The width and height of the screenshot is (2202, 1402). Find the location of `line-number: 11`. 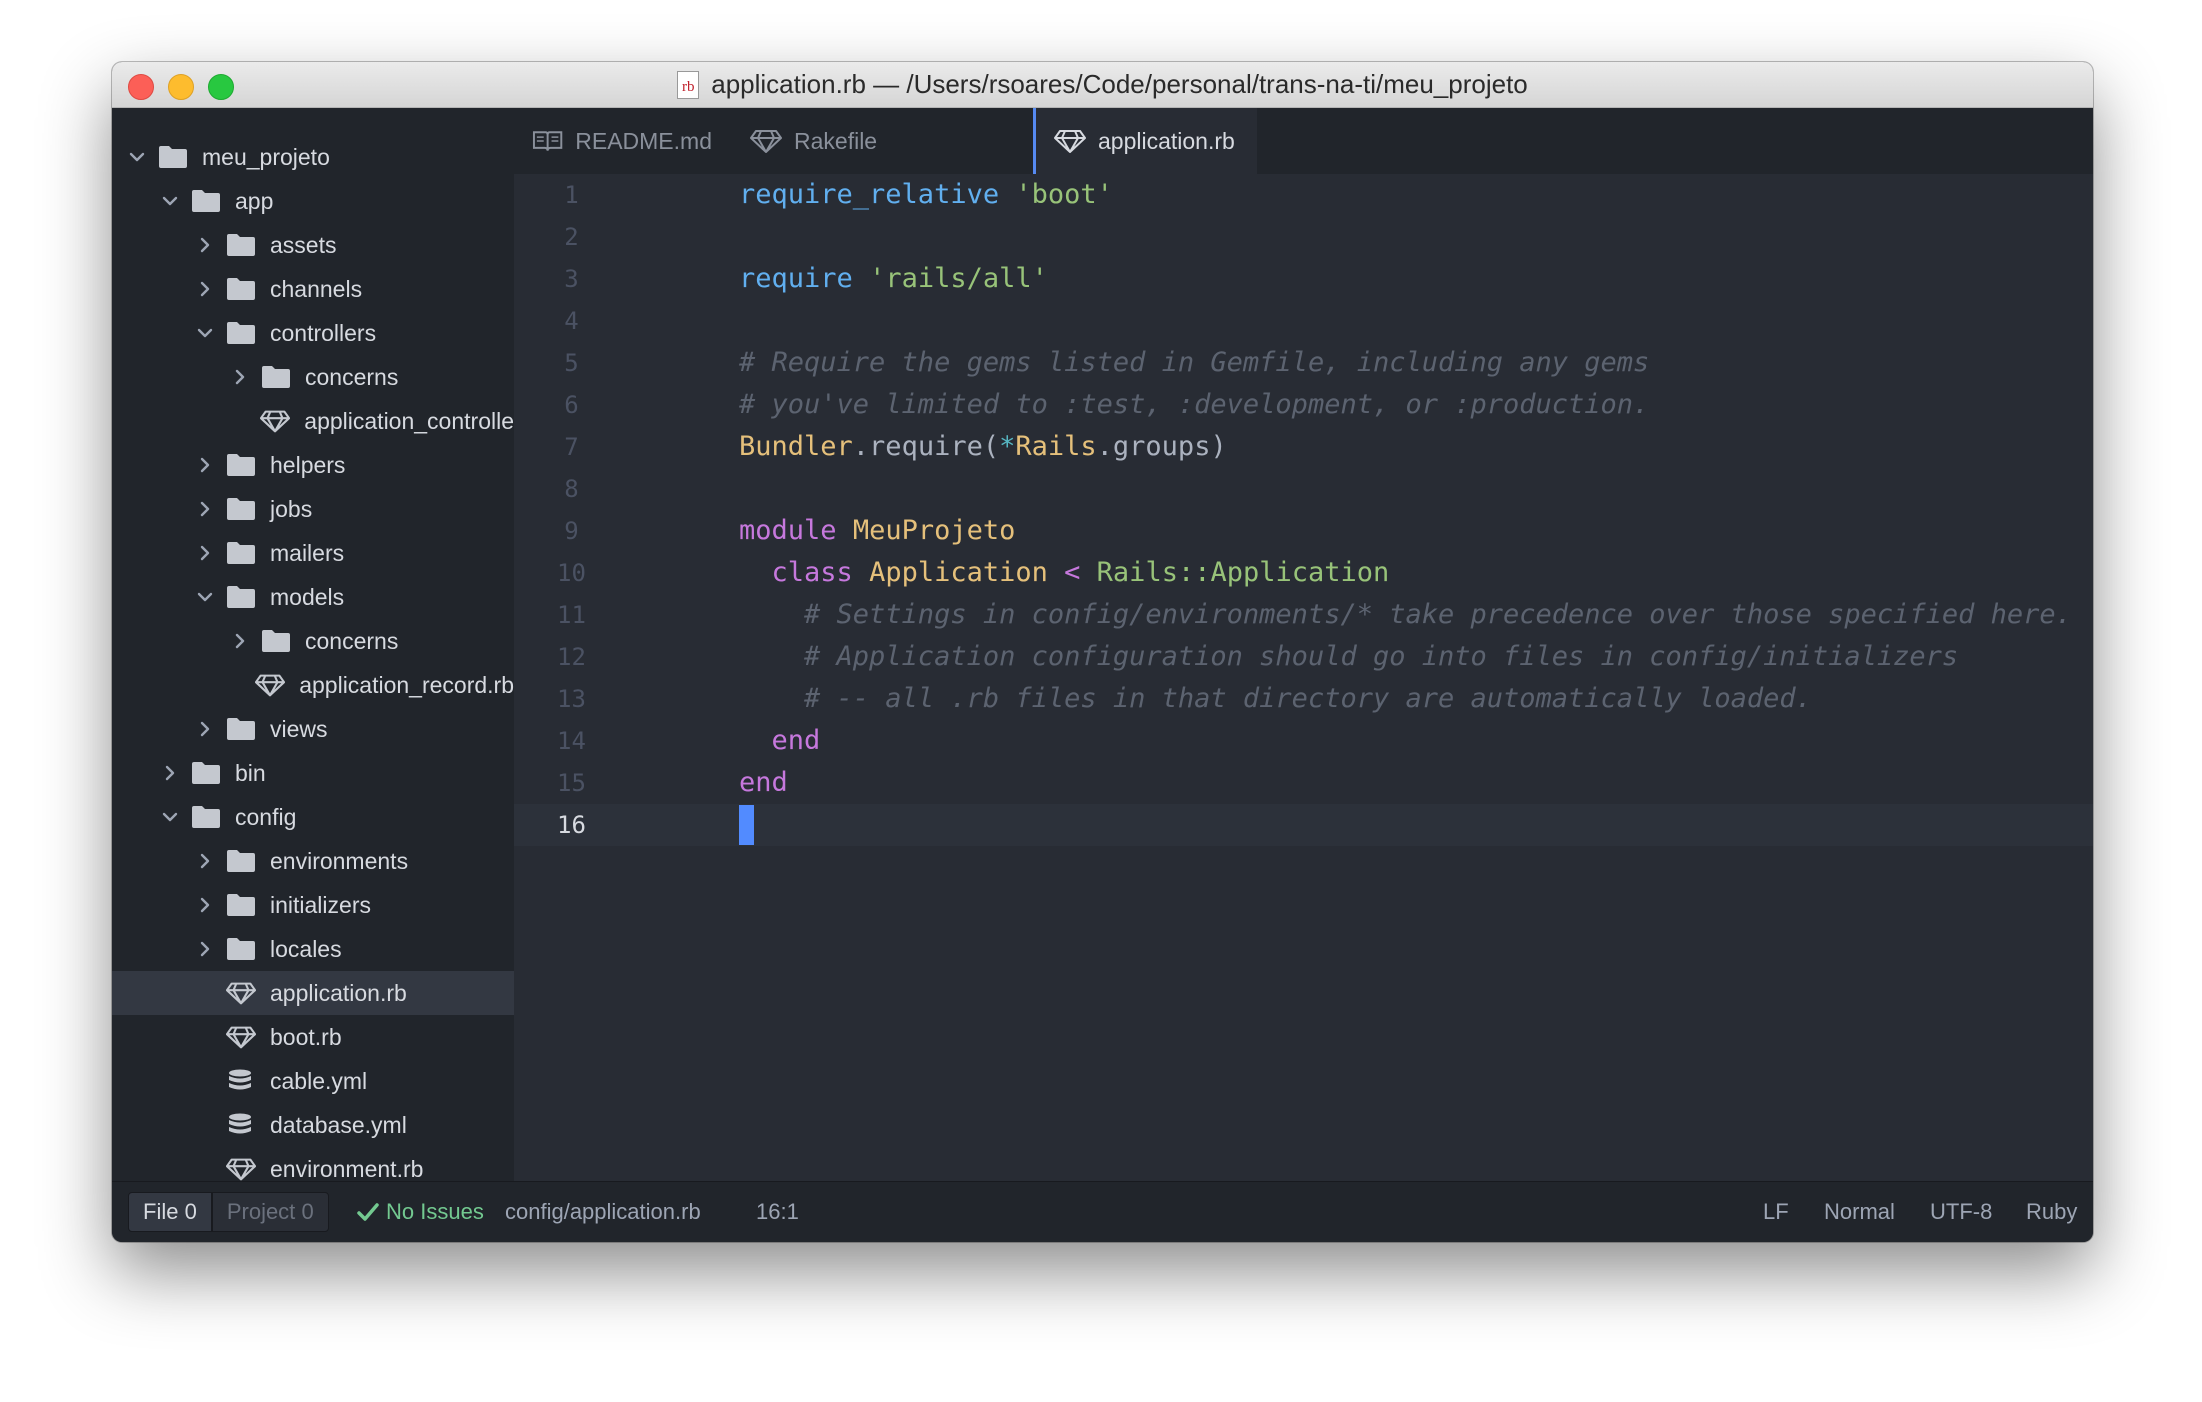

line-number: 11 is located at coordinates (571, 615).